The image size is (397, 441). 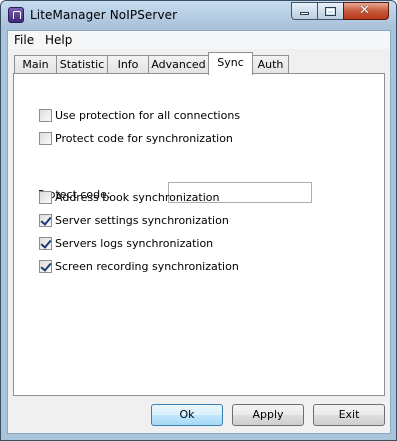 I want to click on tab-auth: Auth, so click(x=270, y=64).